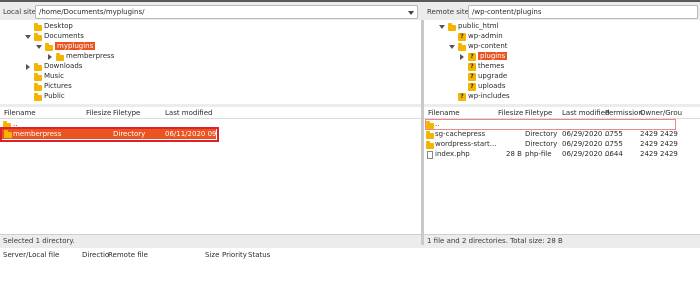 The width and height of the screenshot is (700, 285). Describe the element at coordinates (562, 27) in the screenshot. I see `remote-tree-item: public_html` at that location.